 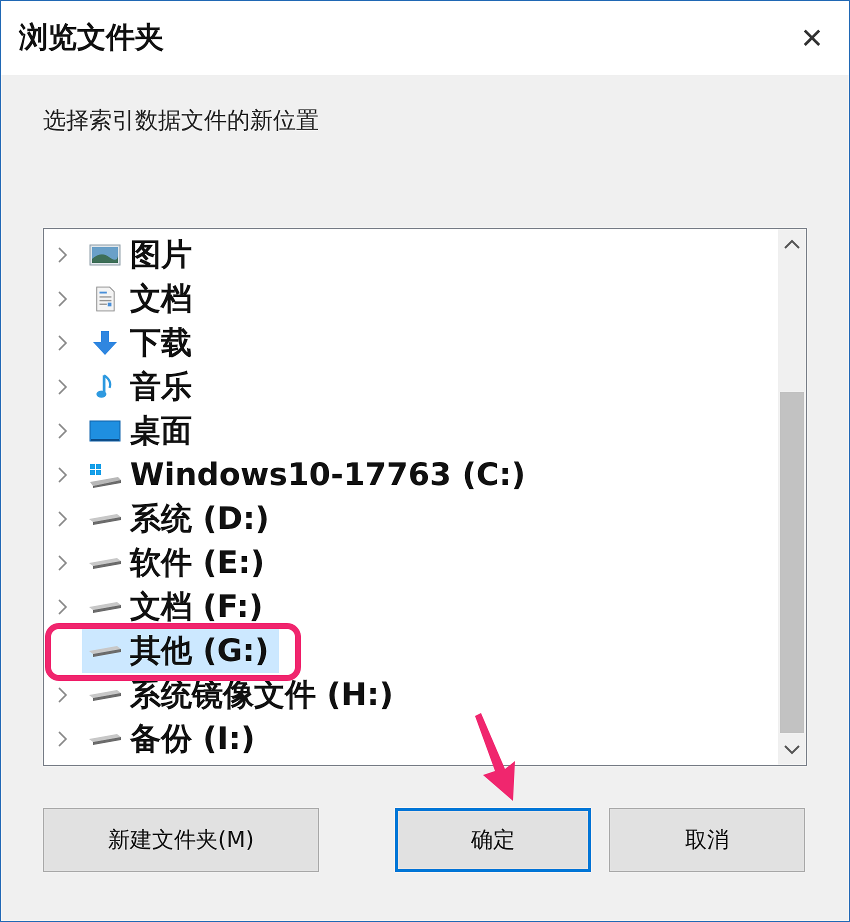 What do you see at coordinates (707, 840) in the screenshot?
I see `dialog-button: 取消` at bounding box center [707, 840].